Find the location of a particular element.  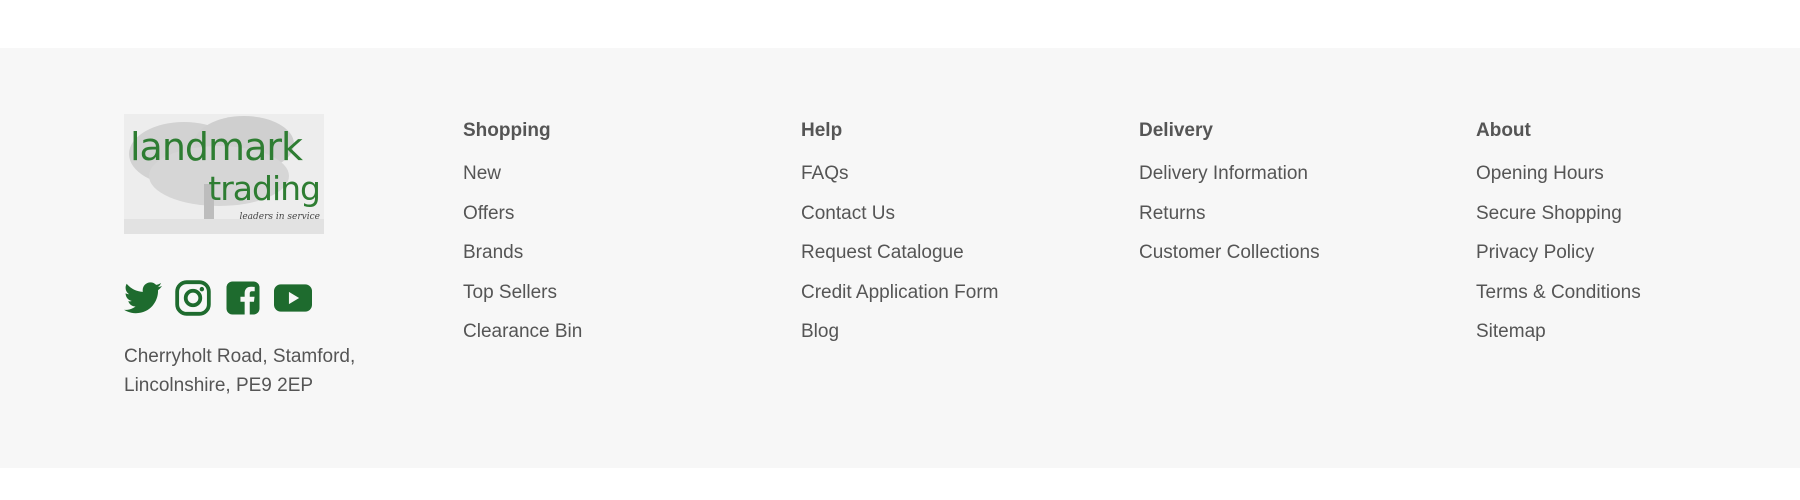

instagram-icon is located at coordinates (193, 298).